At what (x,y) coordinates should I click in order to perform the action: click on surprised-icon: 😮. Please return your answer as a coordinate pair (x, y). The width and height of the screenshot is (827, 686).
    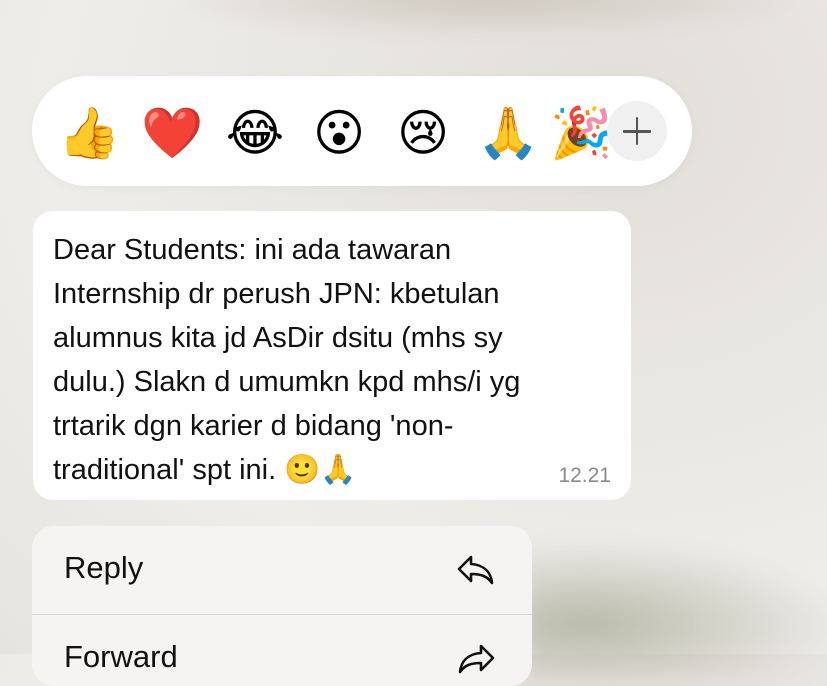
    Looking at the image, I should click on (339, 133).